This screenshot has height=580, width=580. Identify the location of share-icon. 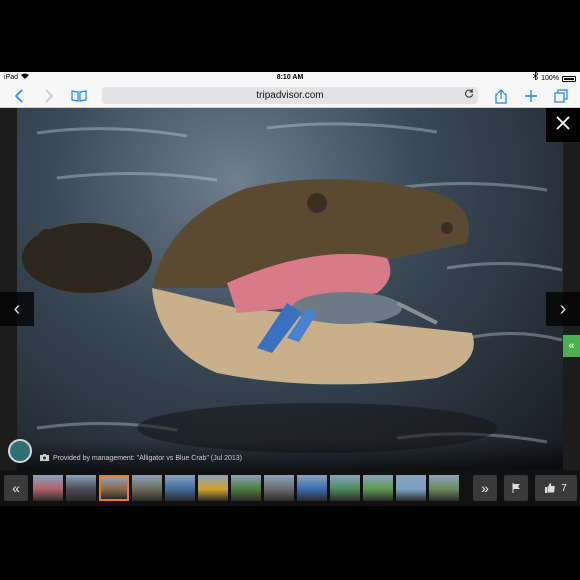
(501, 96).